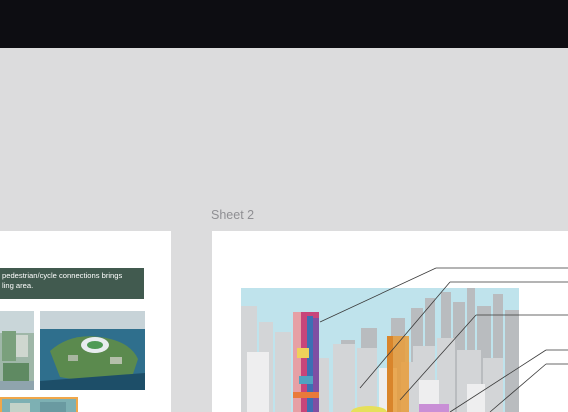 The width and height of the screenshot is (568, 412). I want to click on stadium-aerial-image, so click(92, 350).